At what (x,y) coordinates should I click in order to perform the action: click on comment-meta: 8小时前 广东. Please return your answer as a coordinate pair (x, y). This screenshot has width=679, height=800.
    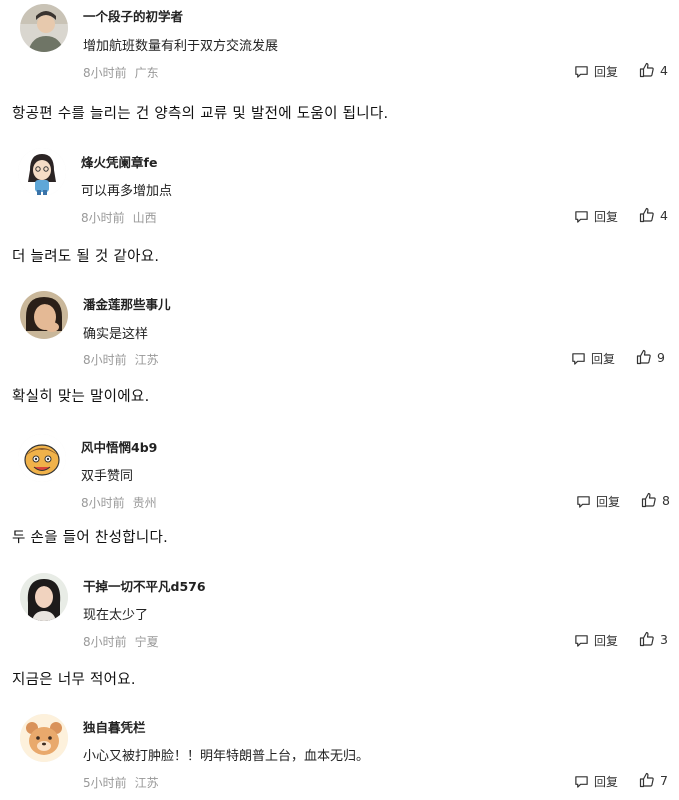
    Looking at the image, I should click on (121, 72).